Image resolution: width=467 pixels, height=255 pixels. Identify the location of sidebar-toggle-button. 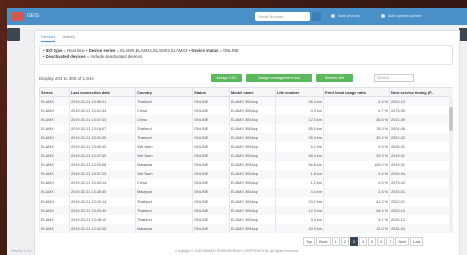
(13, 34).